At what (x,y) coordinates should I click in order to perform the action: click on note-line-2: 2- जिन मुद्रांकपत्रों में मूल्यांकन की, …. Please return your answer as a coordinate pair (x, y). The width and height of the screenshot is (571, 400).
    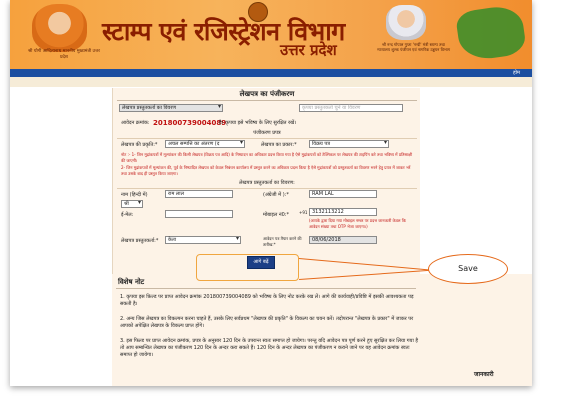
    Looking at the image, I should click on (266, 170).